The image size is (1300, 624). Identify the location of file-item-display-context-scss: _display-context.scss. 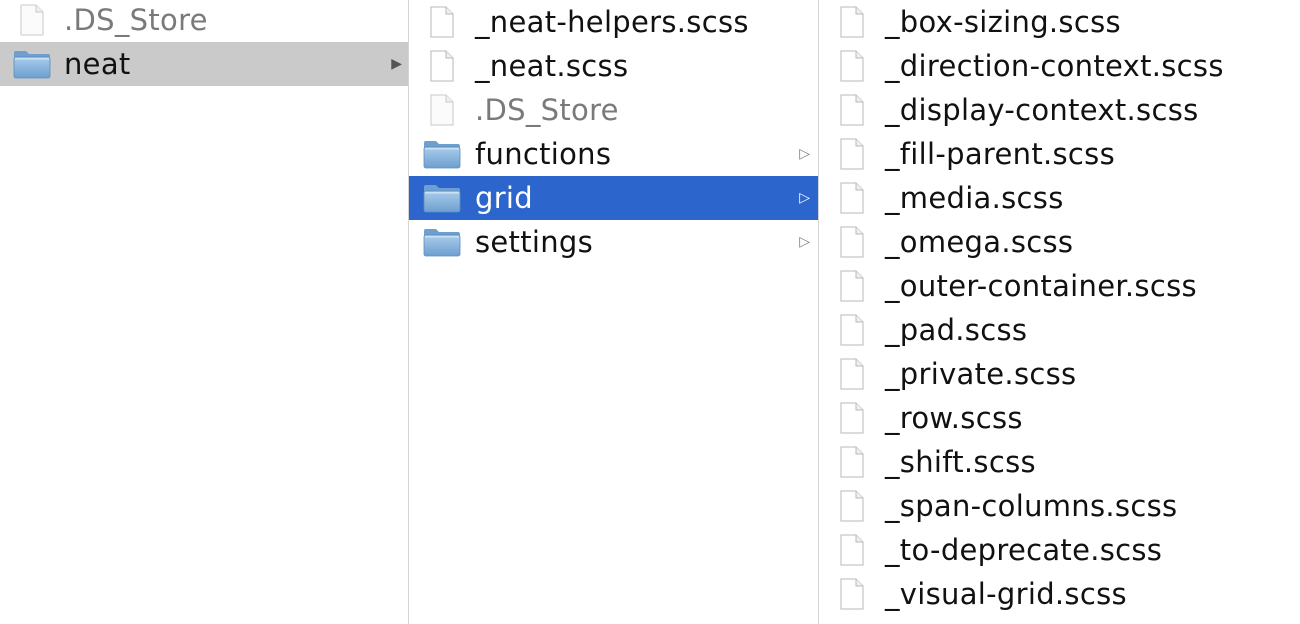
(1059, 110).